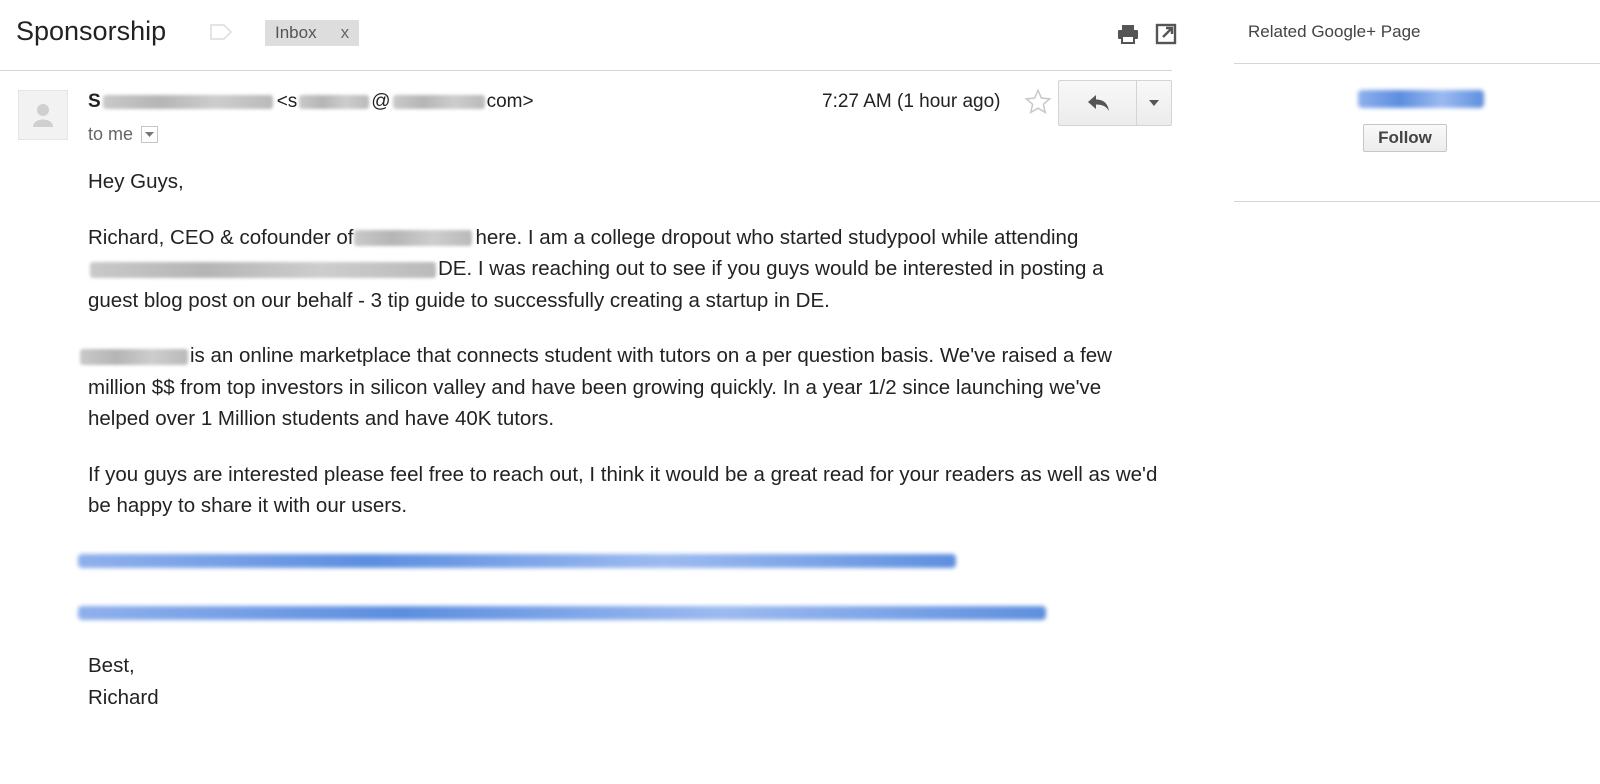 Image resolution: width=1600 pixels, height=784 pixels. I want to click on sender-avatar, so click(43, 115).